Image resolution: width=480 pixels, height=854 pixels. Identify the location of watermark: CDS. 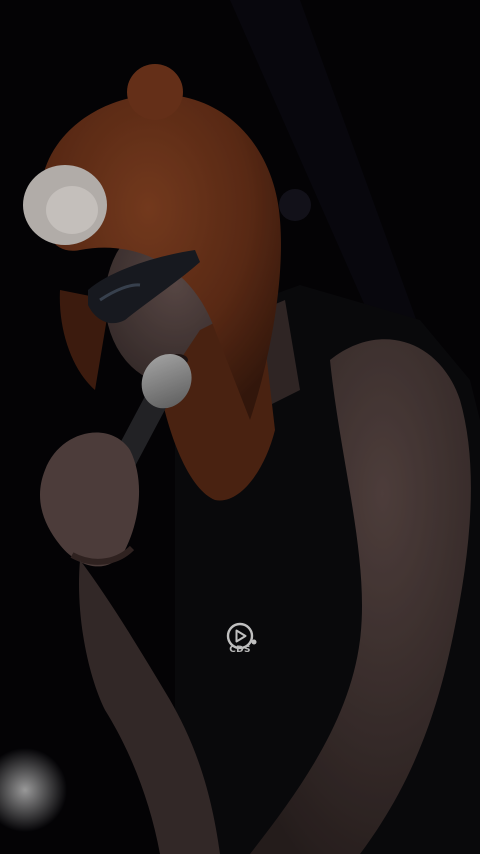
(240, 640).